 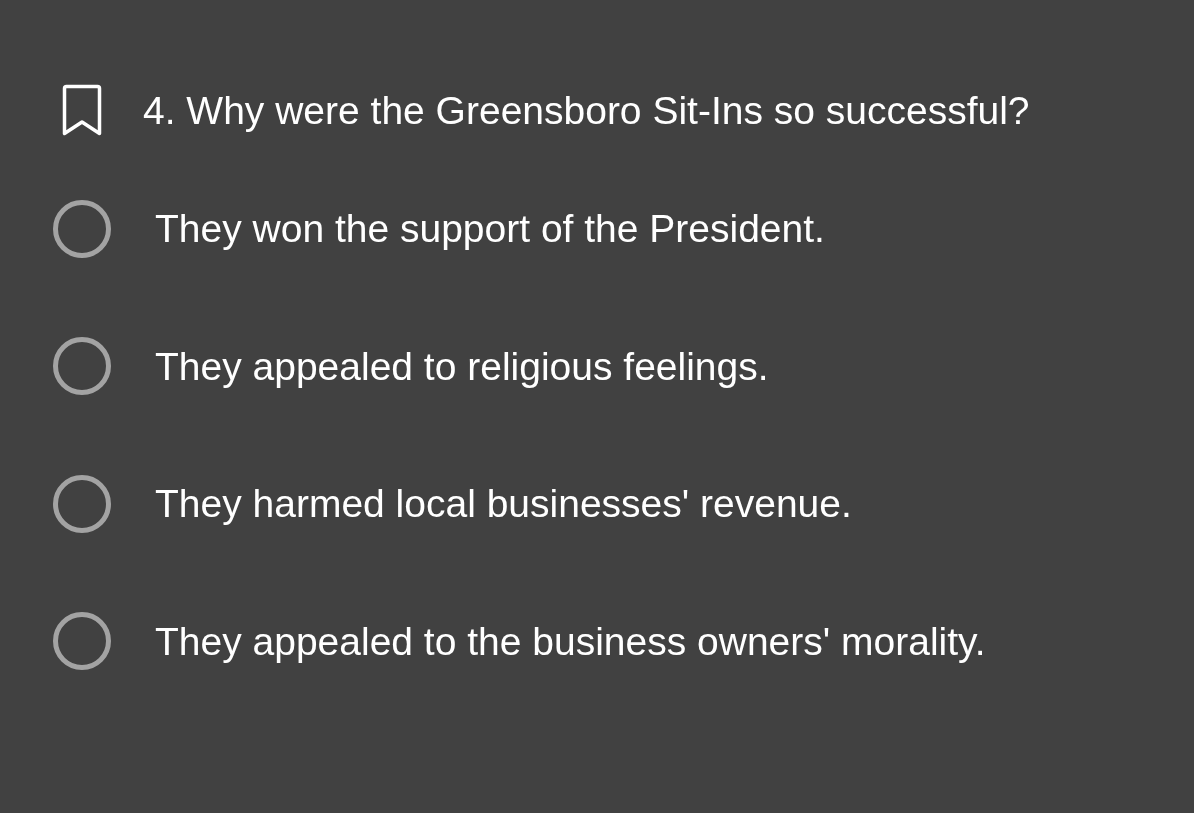 I want to click on option-label: They appealed to religious feelings., so click(x=462, y=366).